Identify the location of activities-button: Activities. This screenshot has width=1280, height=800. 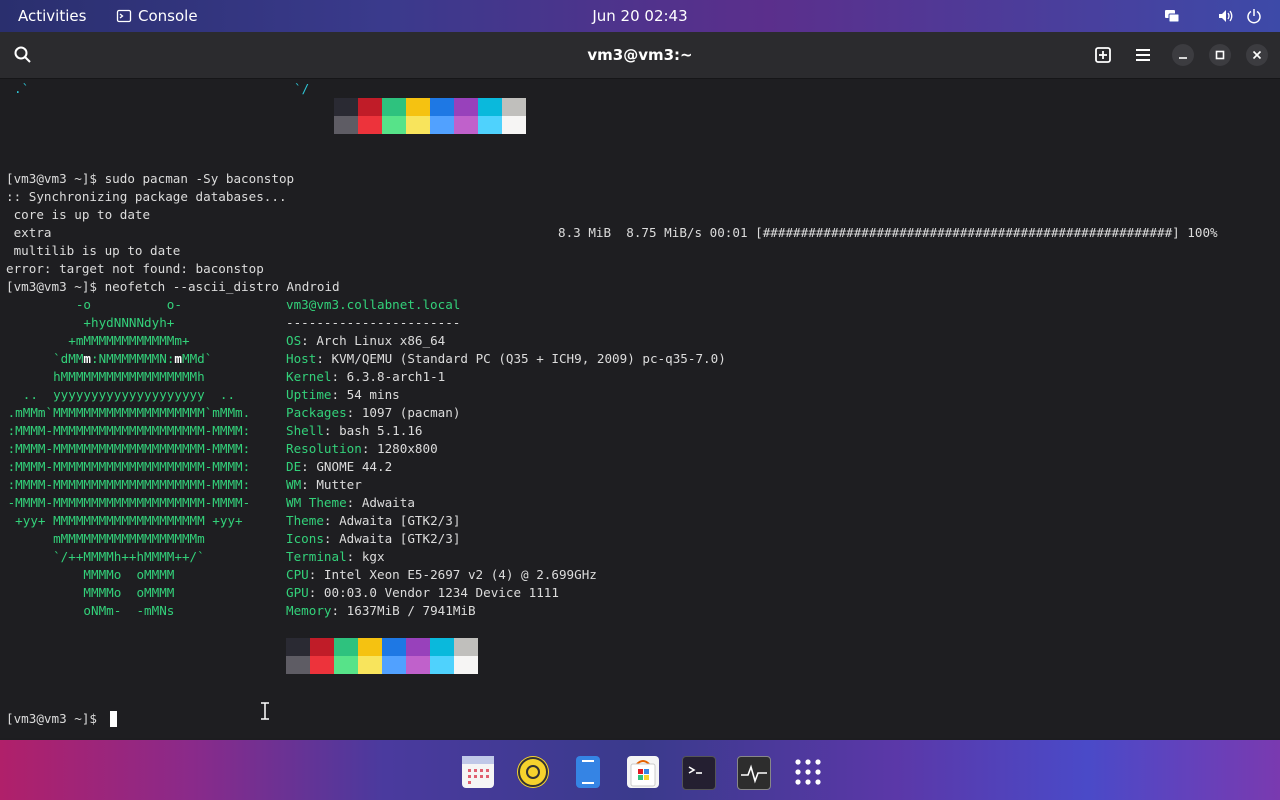
(52, 16).